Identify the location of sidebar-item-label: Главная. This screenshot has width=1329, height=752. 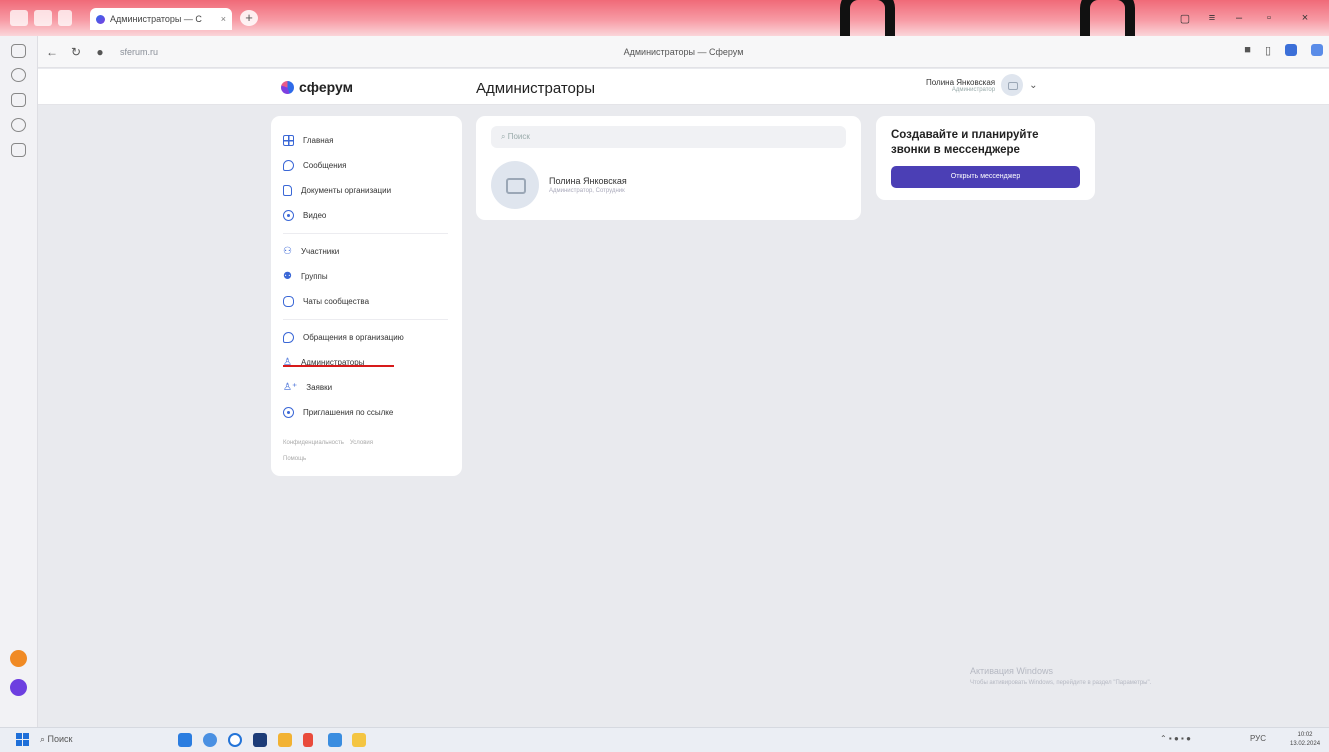
(318, 140).